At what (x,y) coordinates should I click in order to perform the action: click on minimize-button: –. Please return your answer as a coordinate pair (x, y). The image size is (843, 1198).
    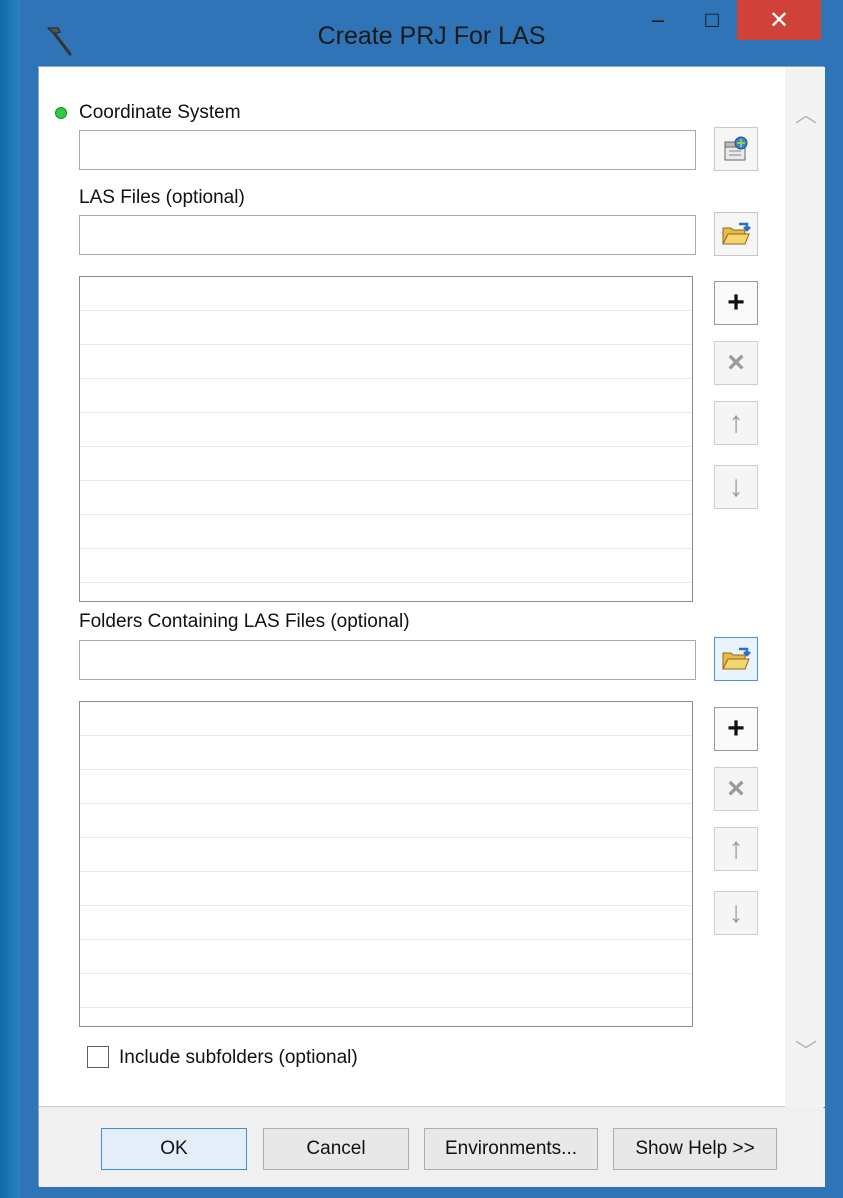
    Looking at the image, I should click on (658, 20).